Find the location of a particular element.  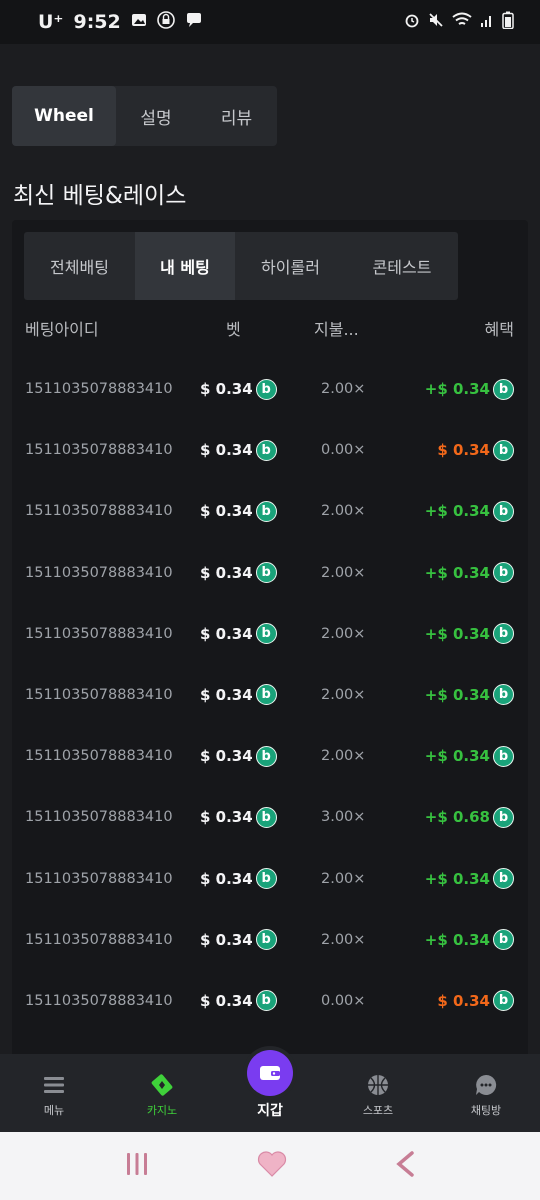

profit: +$ 0.68 is located at coordinates (457, 817).